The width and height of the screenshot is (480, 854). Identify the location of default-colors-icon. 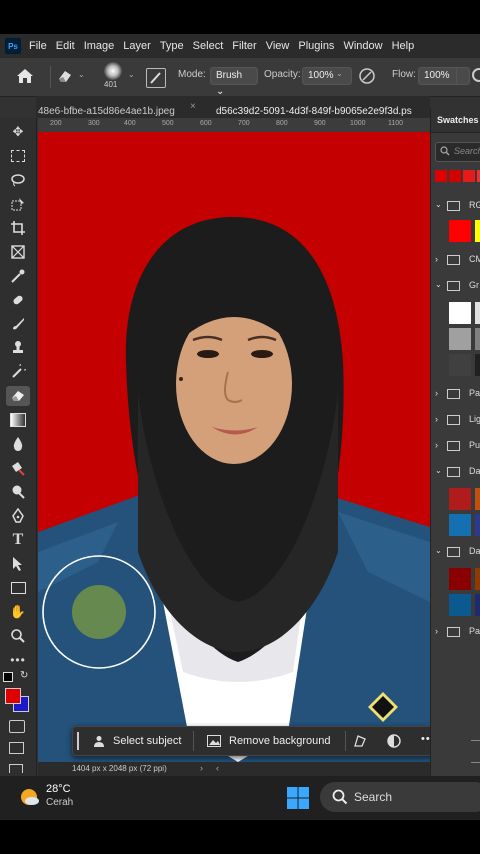
(8, 677).